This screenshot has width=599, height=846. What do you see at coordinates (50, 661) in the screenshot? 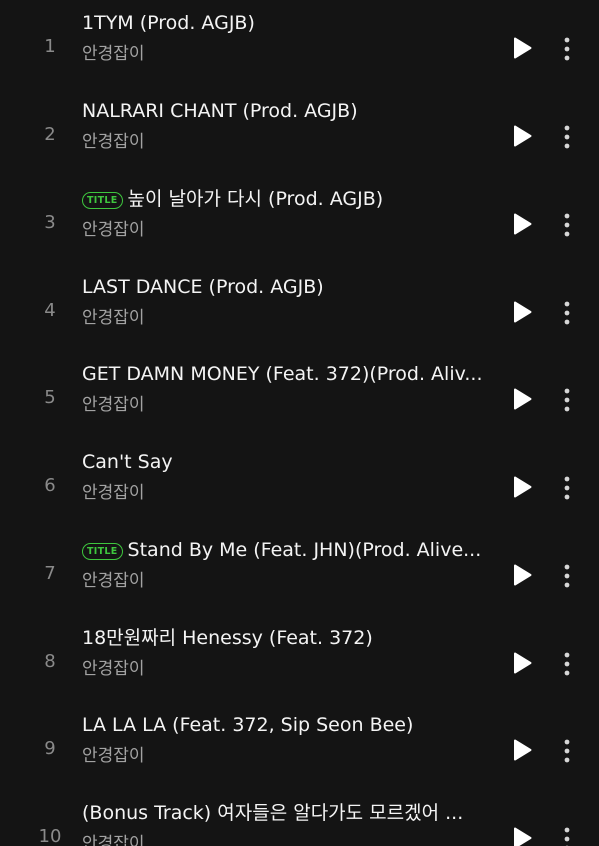
I see `track-number: 8` at bounding box center [50, 661].